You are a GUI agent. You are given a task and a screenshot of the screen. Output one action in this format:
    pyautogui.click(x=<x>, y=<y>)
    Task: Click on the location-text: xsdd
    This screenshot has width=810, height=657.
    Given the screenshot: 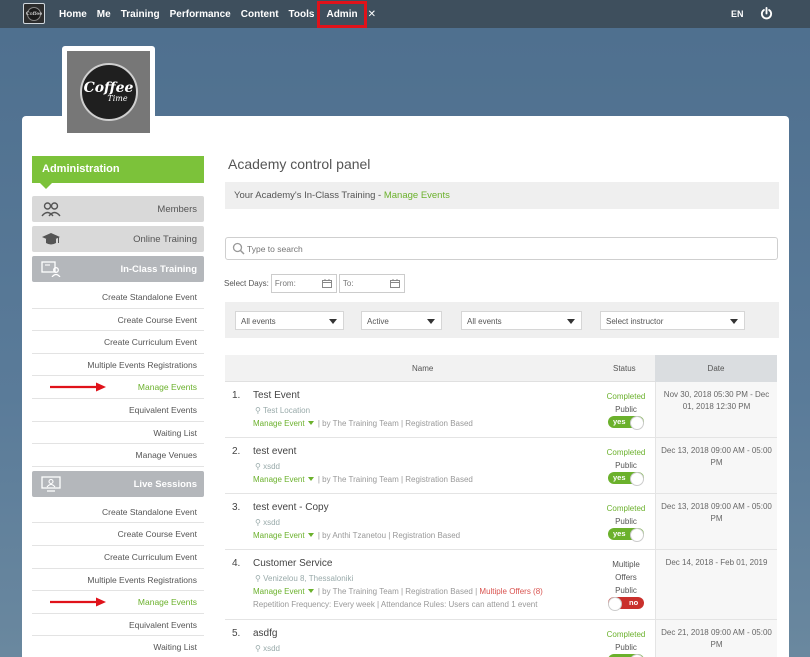 What is the action you would take?
    pyautogui.click(x=271, y=466)
    